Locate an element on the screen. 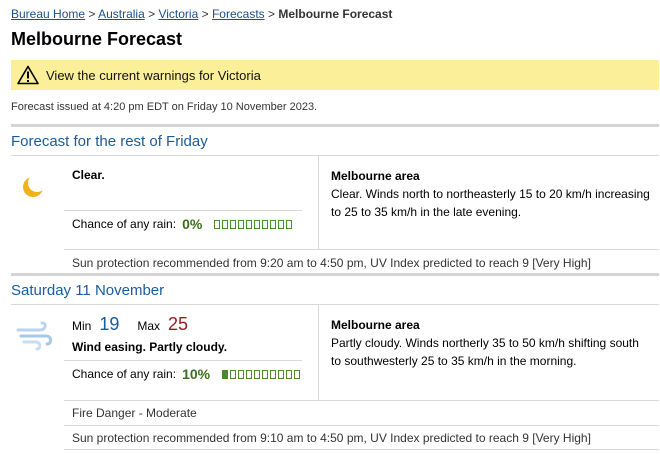 The height and width of the screenshot is (454, 660). rain-chance: Chance of any rain: 10% is located at coordinates (186, 374).